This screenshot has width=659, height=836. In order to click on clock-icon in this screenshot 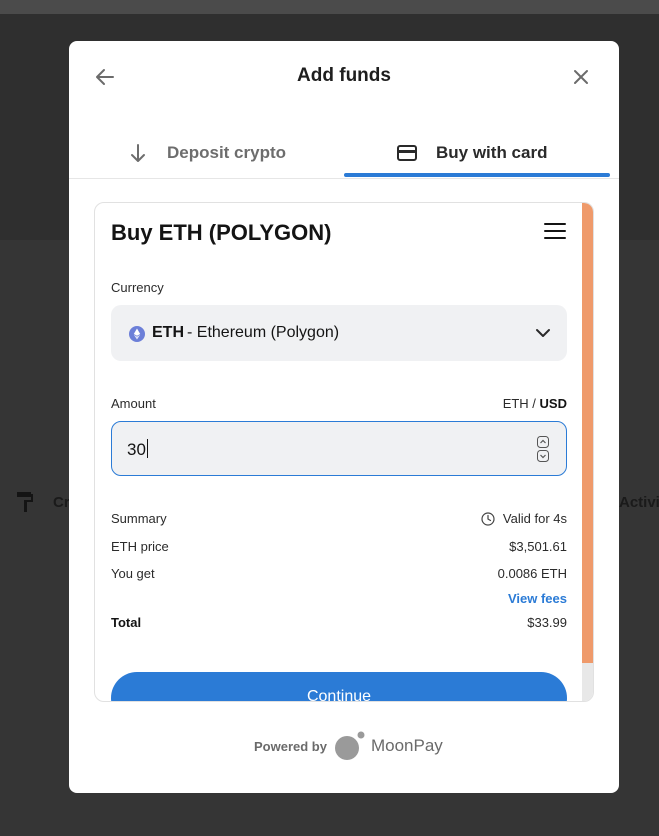, I will do `click(488, 519)`.